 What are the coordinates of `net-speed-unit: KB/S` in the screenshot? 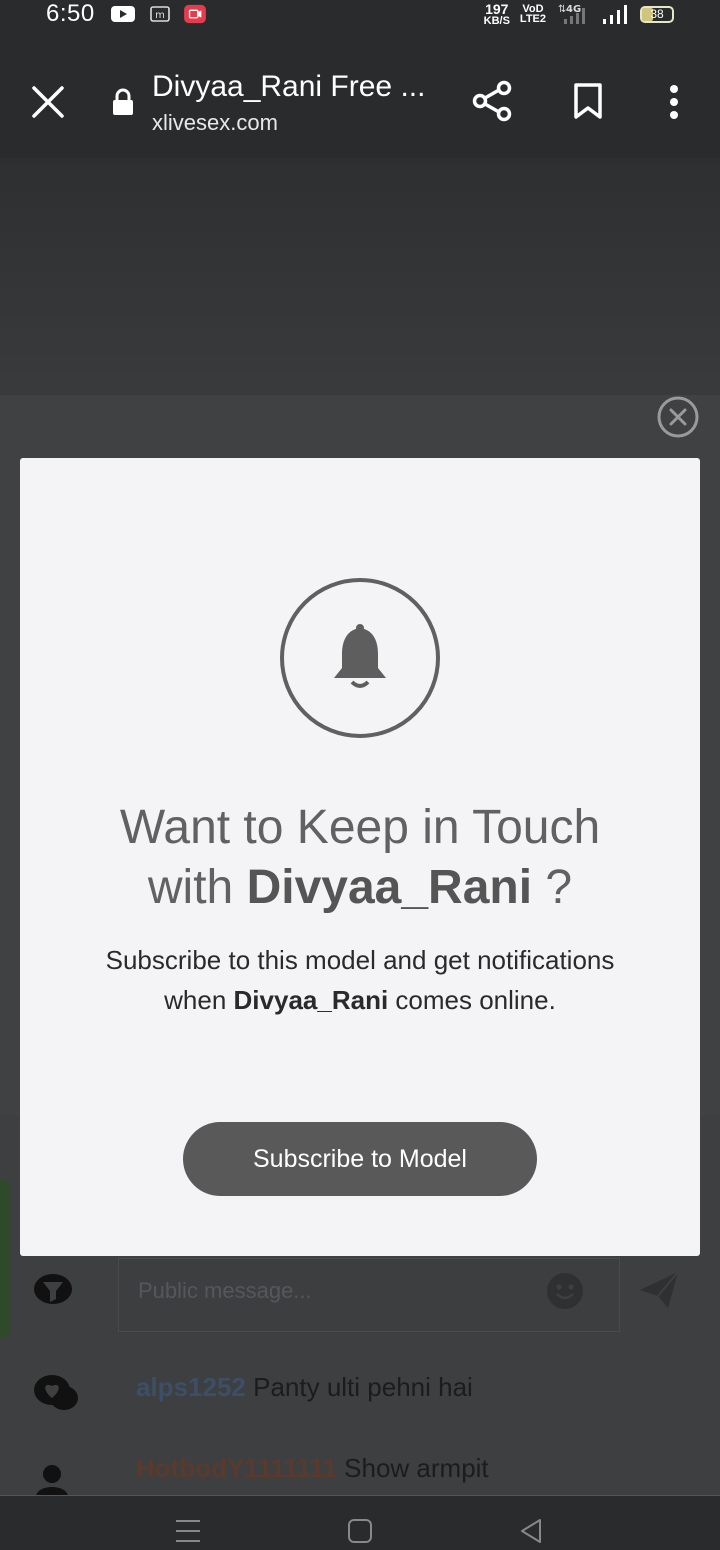 It's located at (496, 20).